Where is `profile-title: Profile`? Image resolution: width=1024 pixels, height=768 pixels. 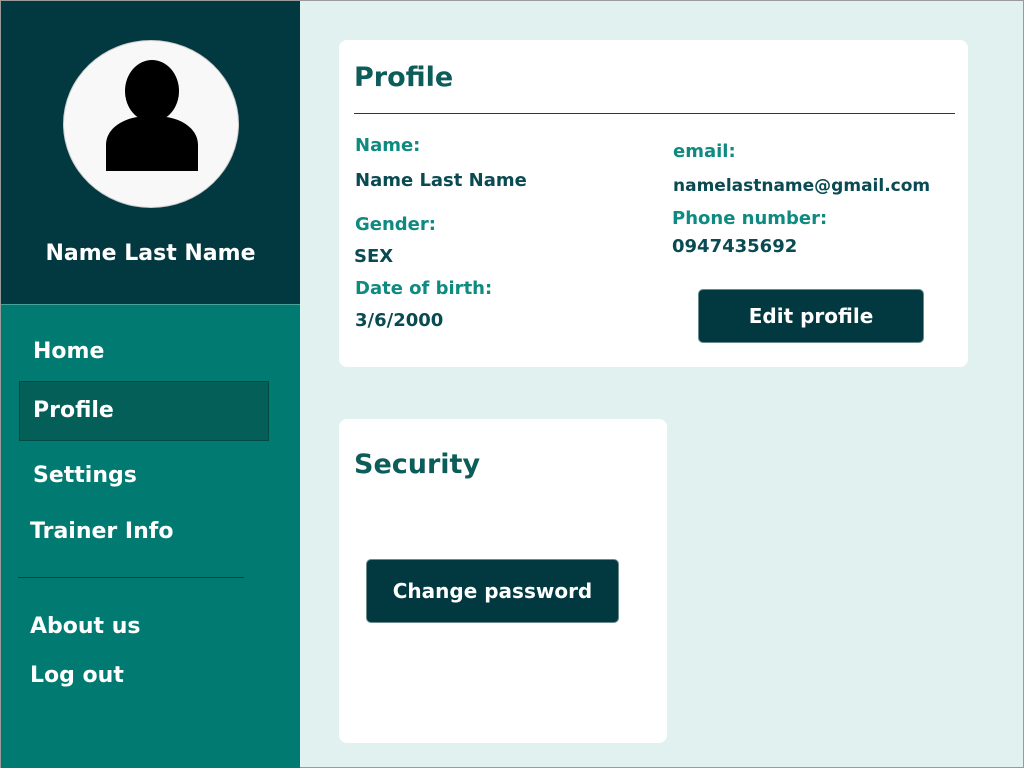 profile-title: Profile is located at coordinates (404, 77).